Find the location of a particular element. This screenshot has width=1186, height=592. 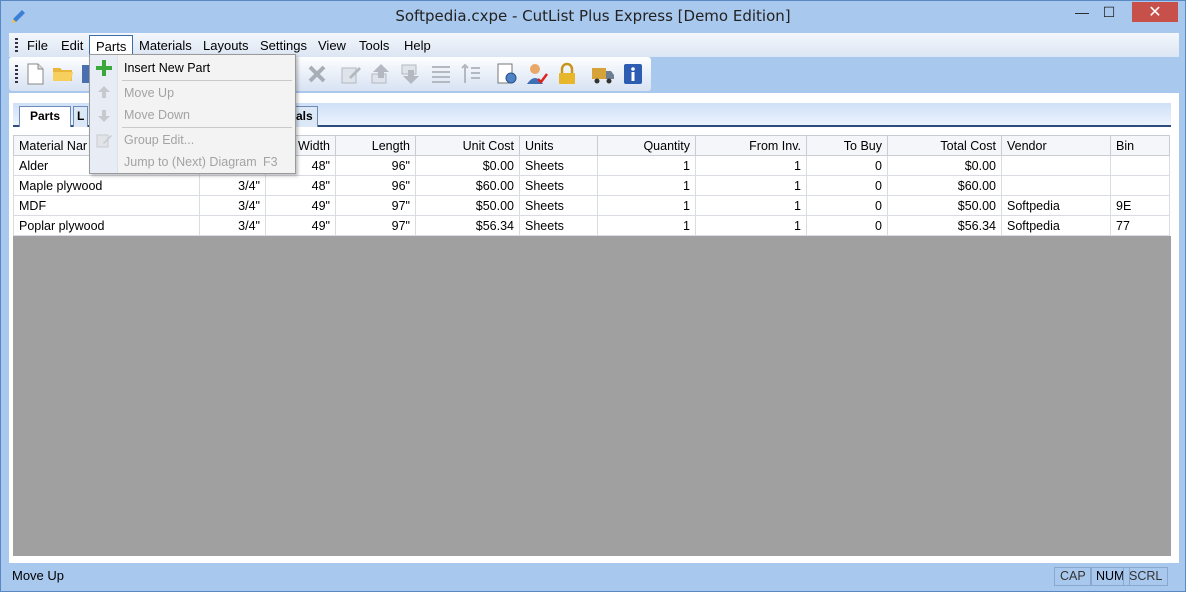

cell-total-cost: $60.00 is located at coordinates (944, 185).